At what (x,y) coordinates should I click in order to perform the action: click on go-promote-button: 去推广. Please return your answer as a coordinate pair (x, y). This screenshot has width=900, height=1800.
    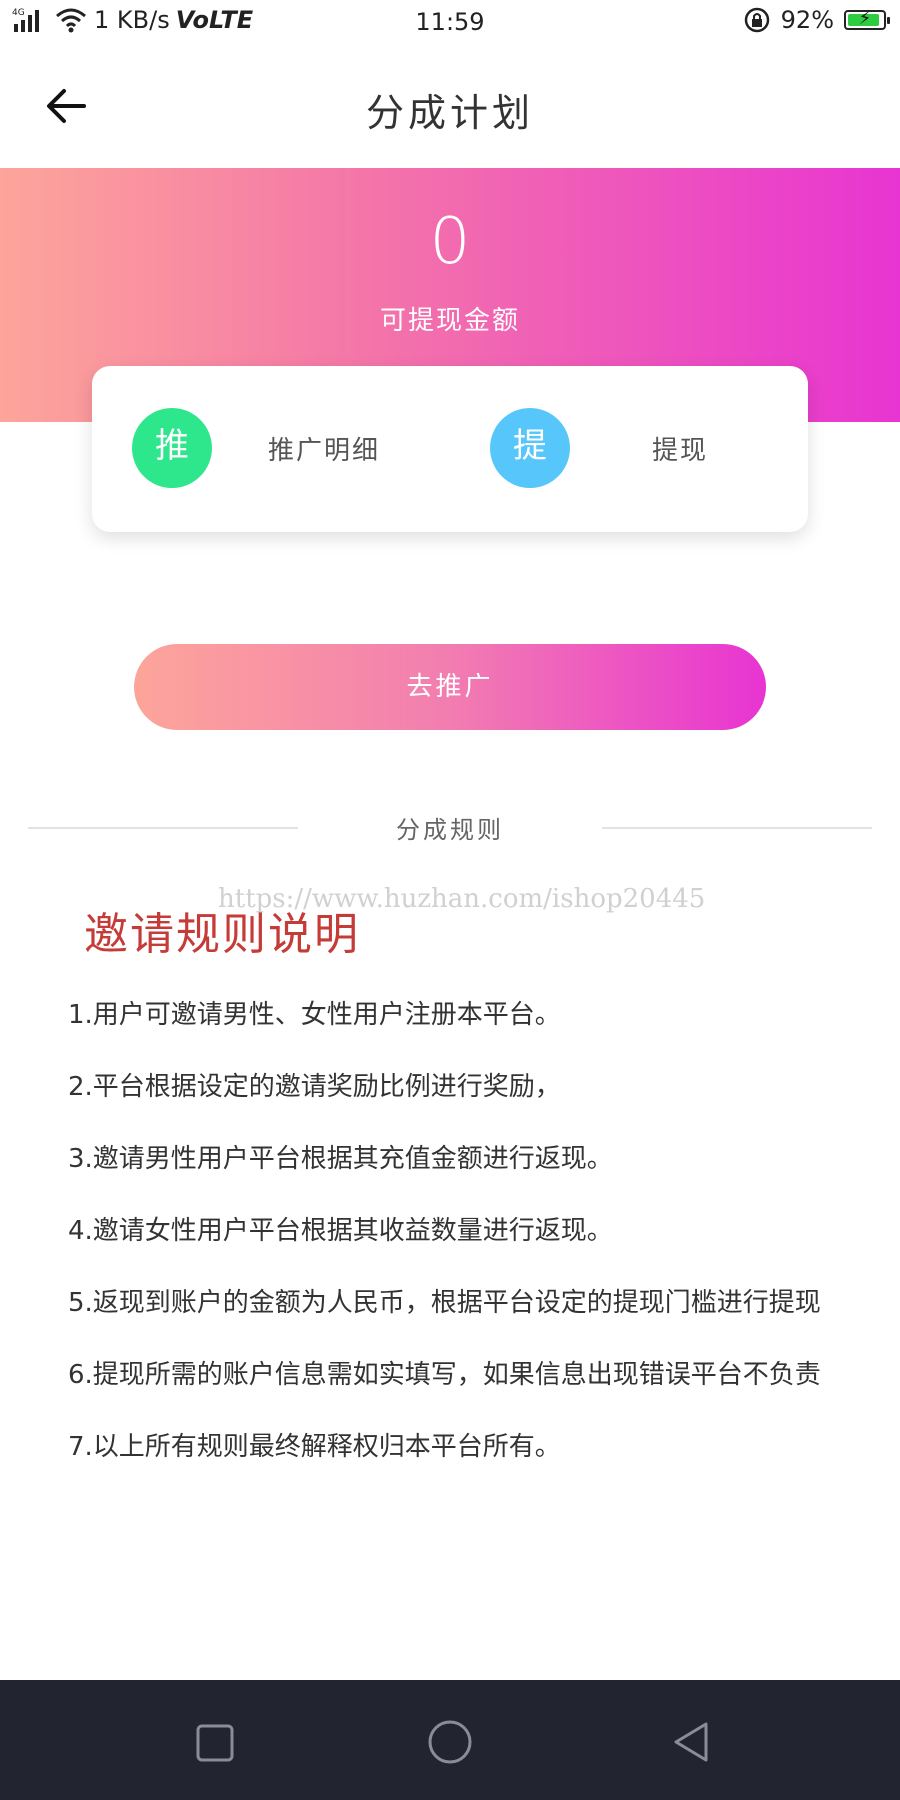
    Looking at the image, I should click on (450, 687).